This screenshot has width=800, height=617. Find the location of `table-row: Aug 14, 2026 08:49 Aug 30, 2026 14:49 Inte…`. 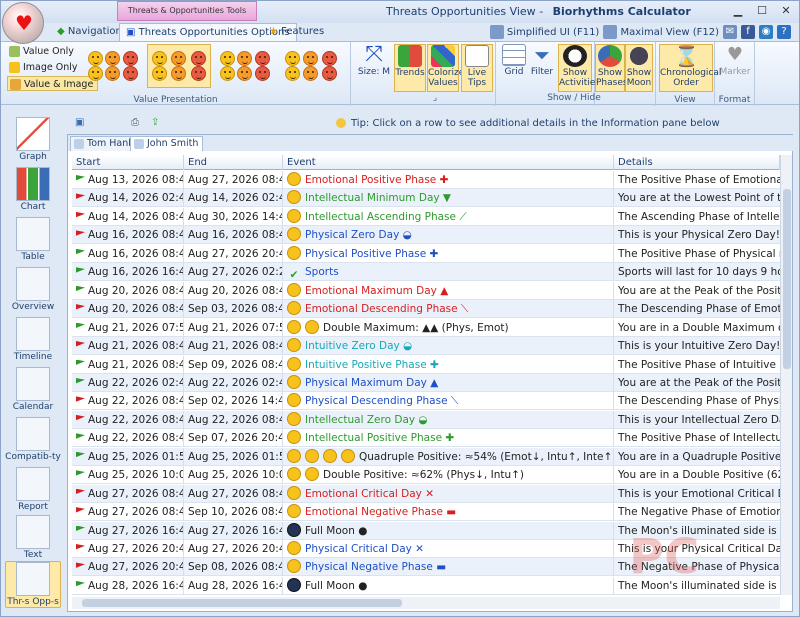

table-row: Aug 14, 2026 08:49 Aug 30, 2026 14:49 Inte… is located at coordinates (426, 216).